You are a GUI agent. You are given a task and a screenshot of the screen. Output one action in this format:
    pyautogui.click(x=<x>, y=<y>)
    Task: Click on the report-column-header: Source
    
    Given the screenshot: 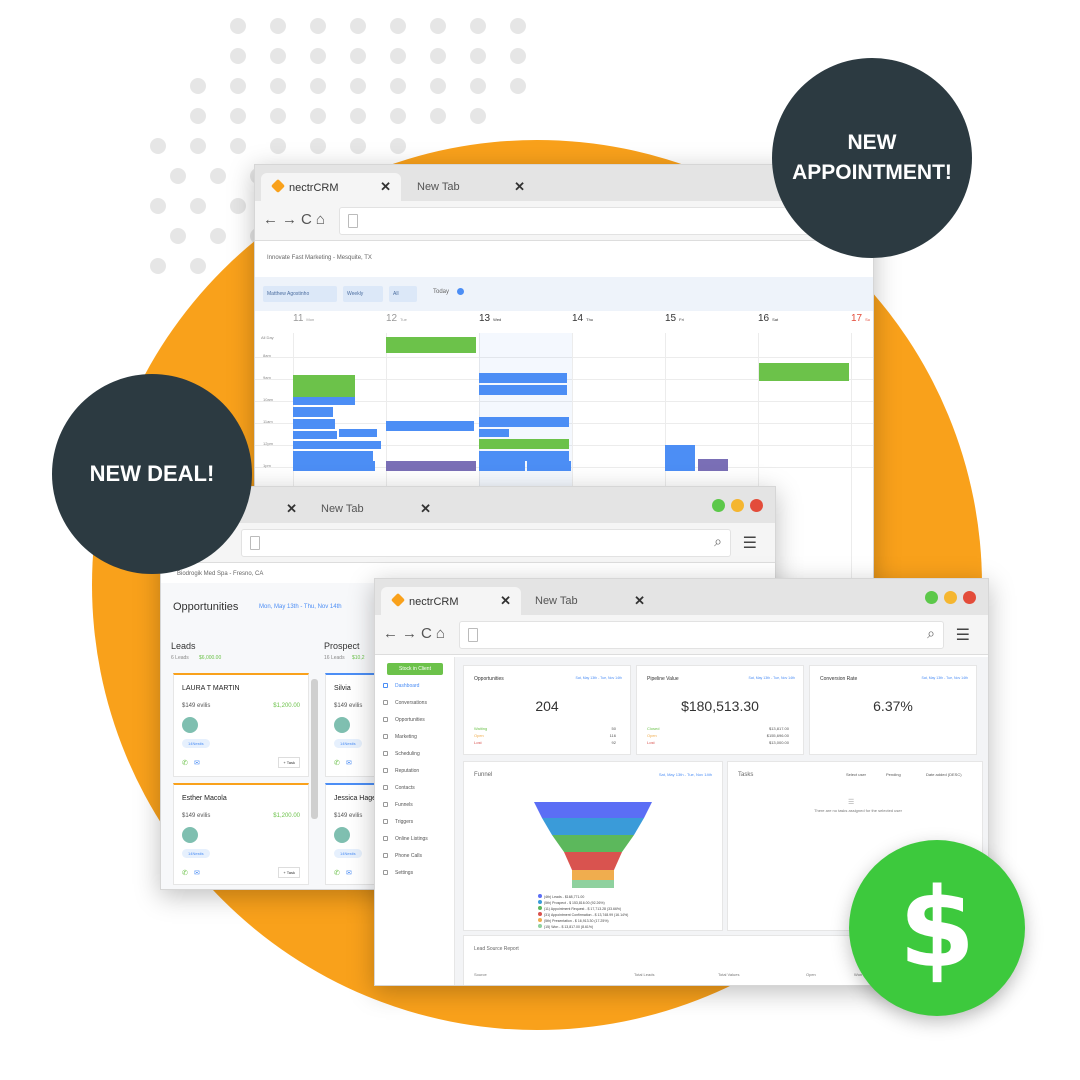 What is the action you would take?
    pyautogui.click(x=480, y=974)
    